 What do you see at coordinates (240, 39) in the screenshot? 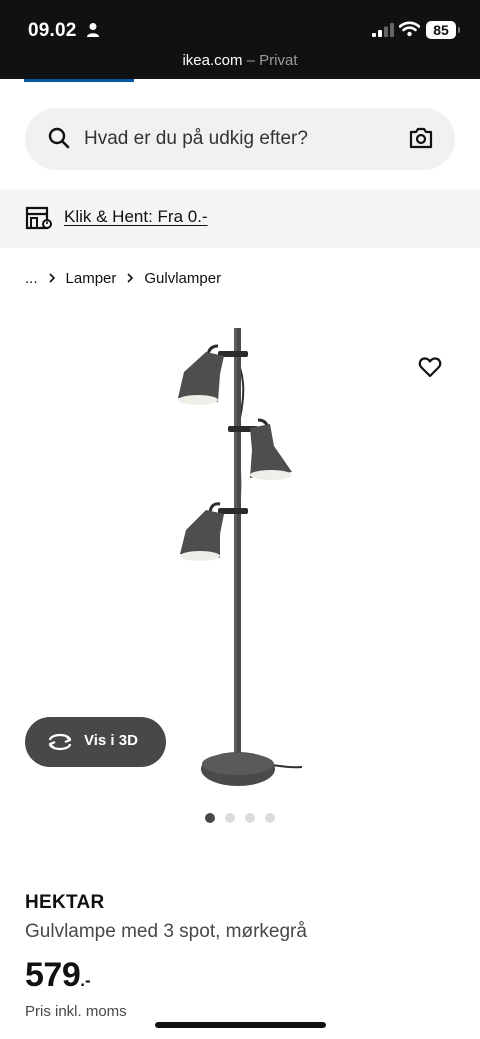
I see `status-bar: 09.02 85 ikea.com – Privat` at bounding box center [240, 39].